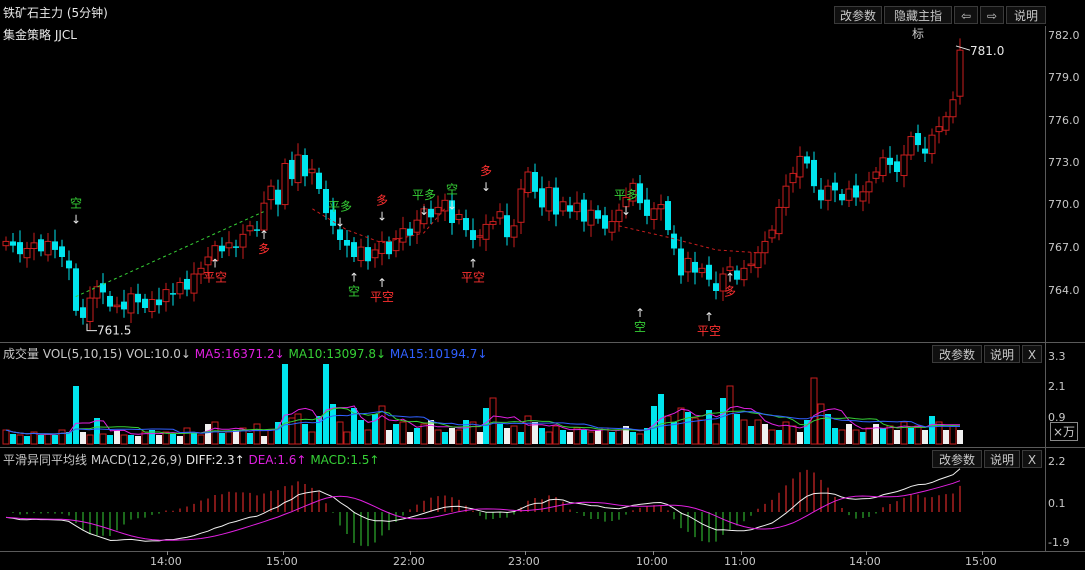  What do you see at coordinates (1032, 354) in the screenshot?
I see `volume-close-icon: X` at bounding box center [1032, 354].